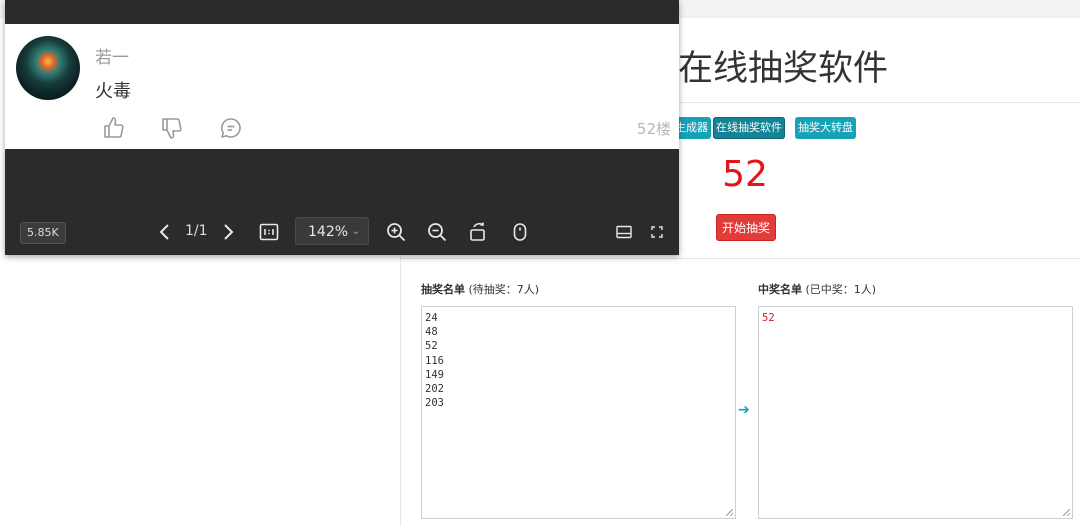  Describe the element at coordinates (749, 128) in the screenshot. I see `tag-online-lottery: 在线抽奖软件` at that location.